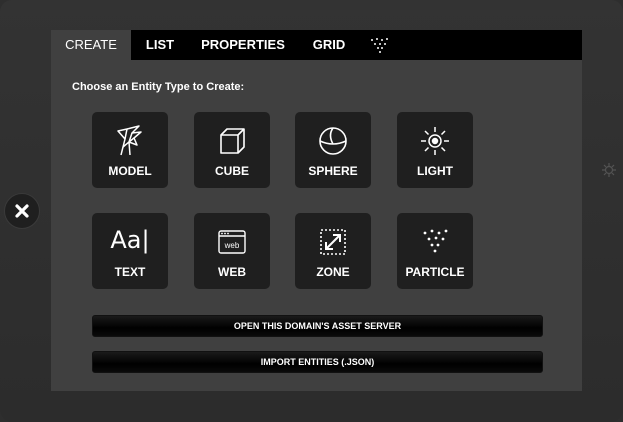  Describe the element at coordinates (329, 45) in the screenshot. I see `tab-grid: GRID` at that location.